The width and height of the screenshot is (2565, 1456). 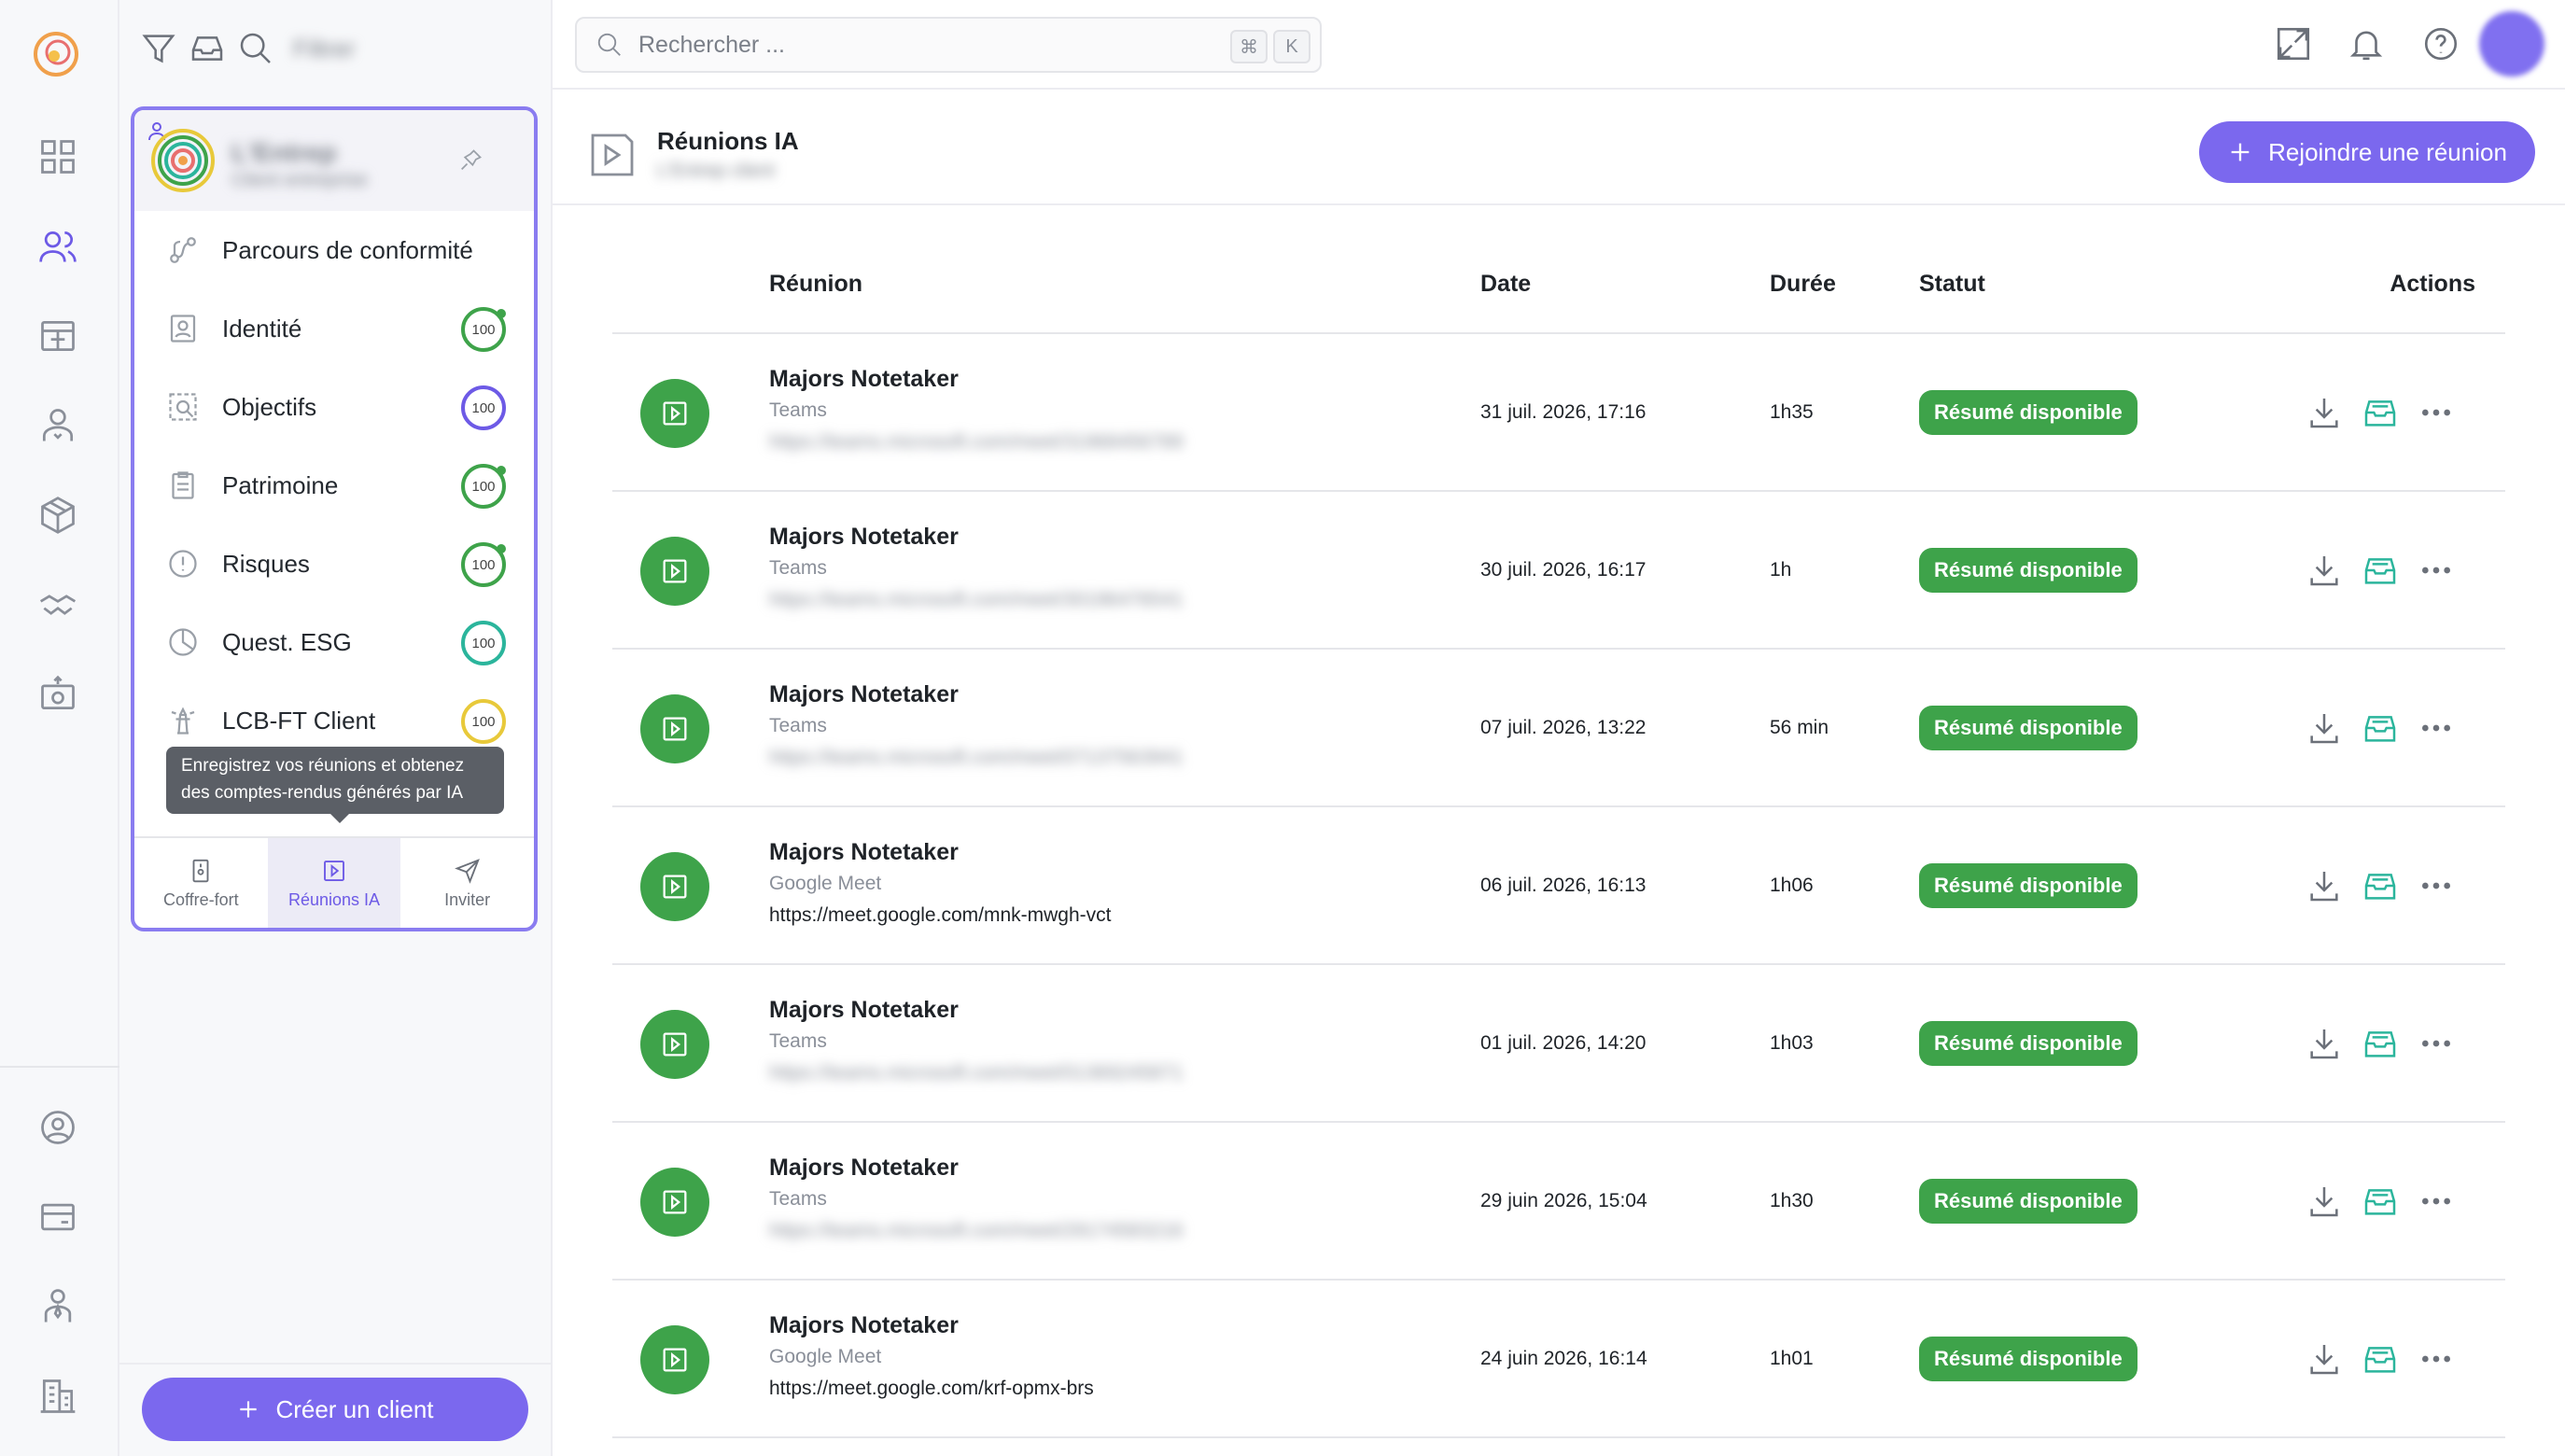 What do you see at coordinates (334, 883) in the screenshot?
I see `tab-reunions-ia: Réunions IA` at bounding box center [334, 883].